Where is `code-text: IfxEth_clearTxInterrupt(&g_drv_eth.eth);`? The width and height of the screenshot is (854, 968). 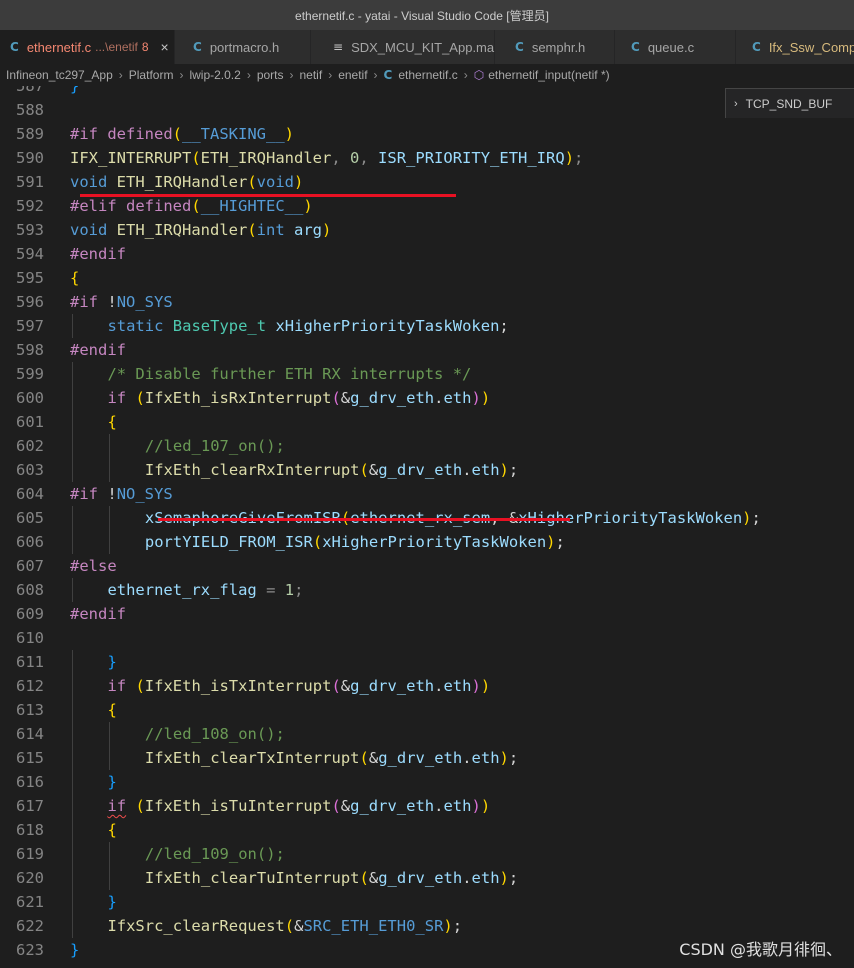 code-text: IfxEth_clearTxInterrupt(&g_drv_eth.eth); is located at coordinates (331, 758).